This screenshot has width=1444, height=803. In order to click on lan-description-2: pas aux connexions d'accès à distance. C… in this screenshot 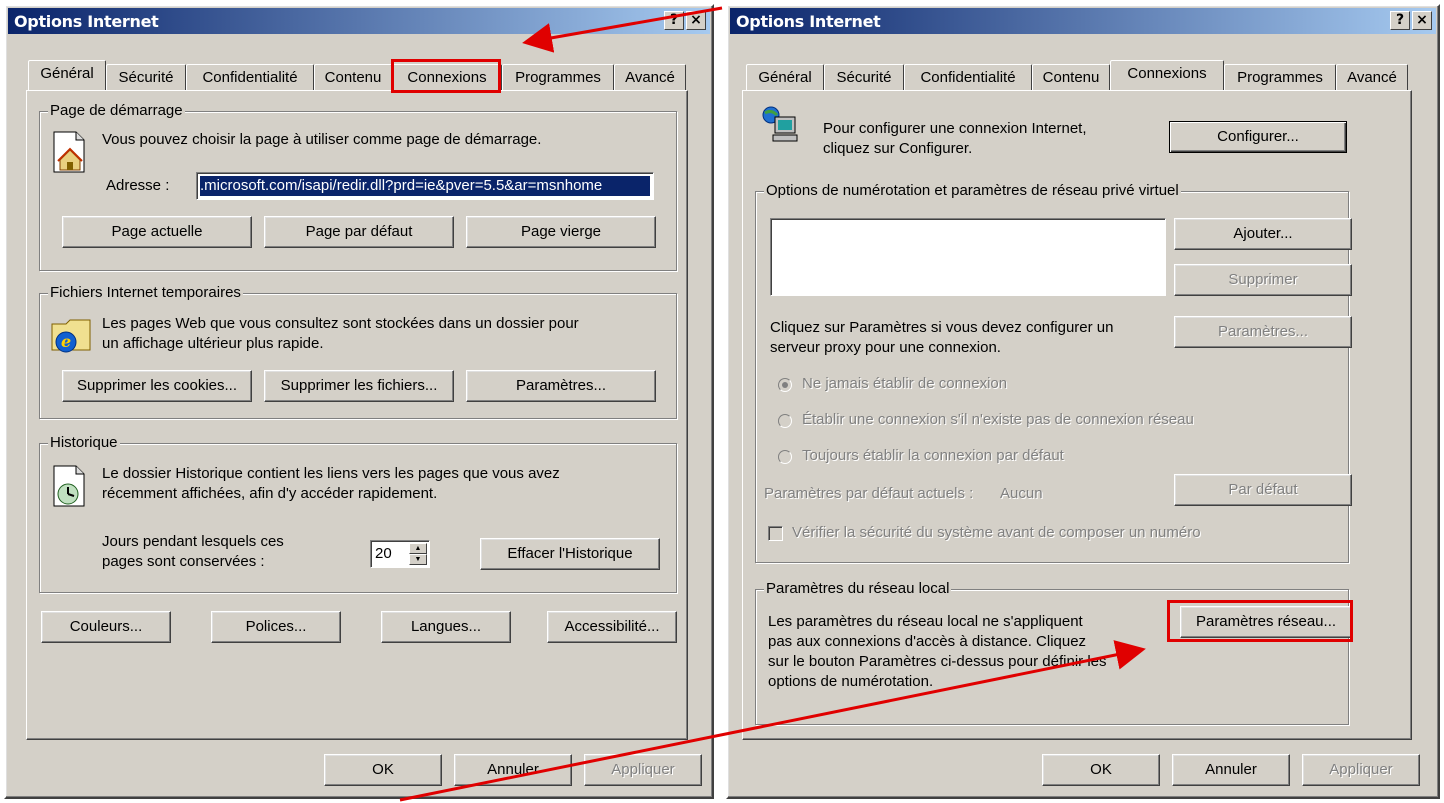, I will do `click(927, 641)`.